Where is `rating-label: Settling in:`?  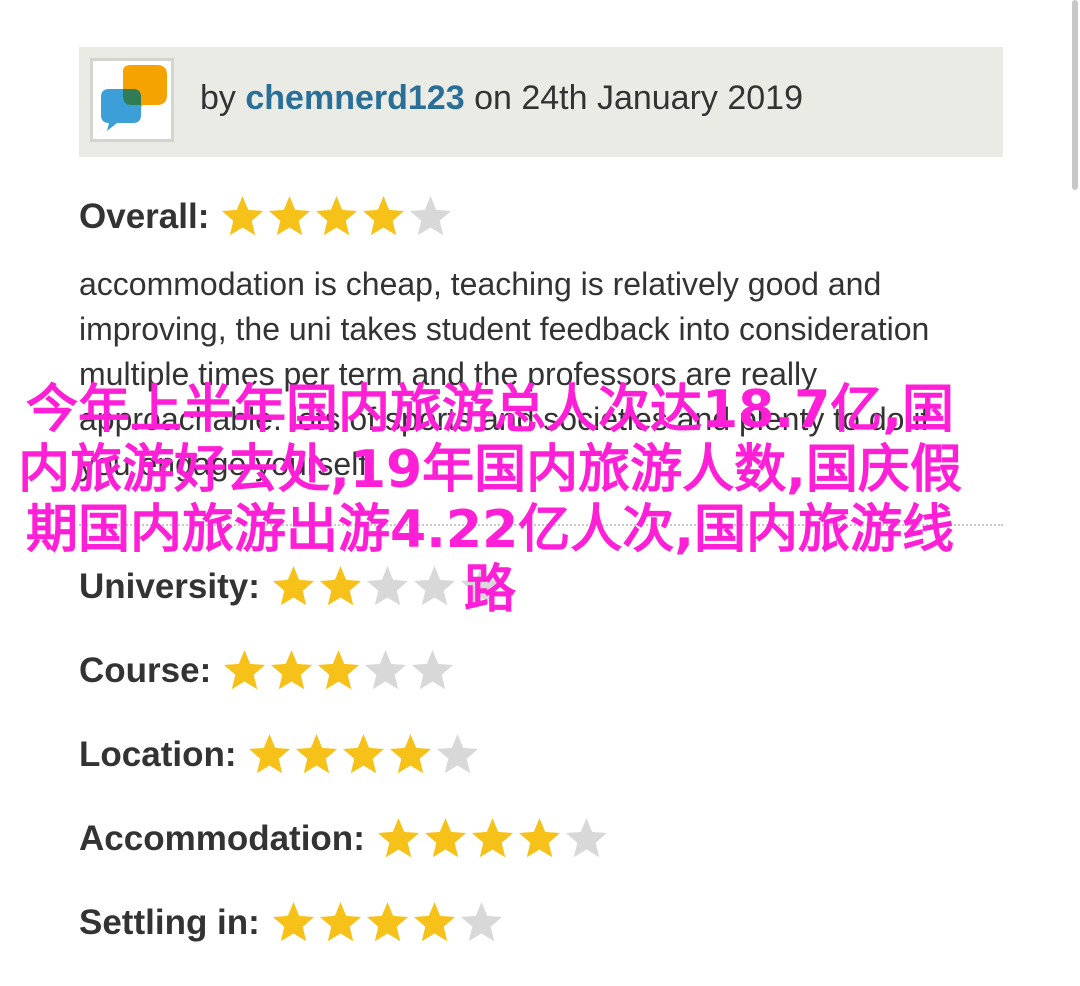 rating-label: Settling in: is located at coordinates (169, 922).